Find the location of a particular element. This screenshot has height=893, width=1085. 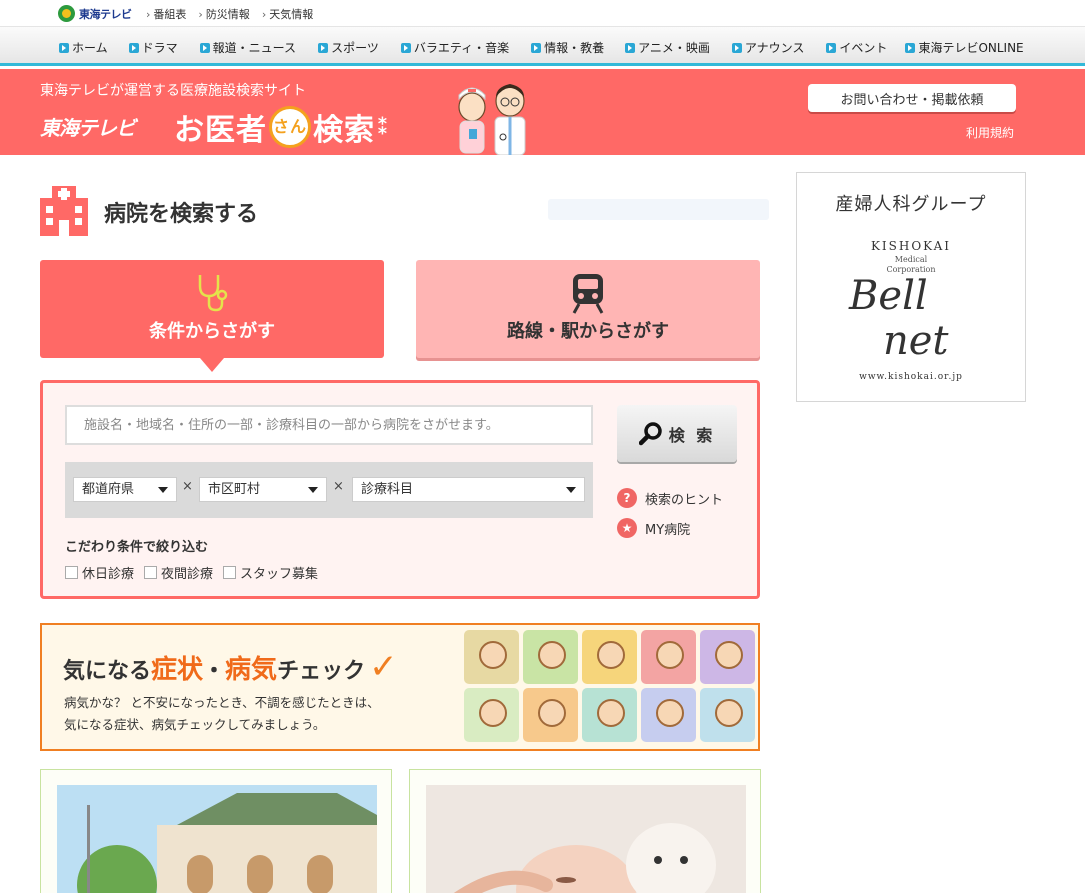

feature-card-baby is located at coordinates (585, 831).